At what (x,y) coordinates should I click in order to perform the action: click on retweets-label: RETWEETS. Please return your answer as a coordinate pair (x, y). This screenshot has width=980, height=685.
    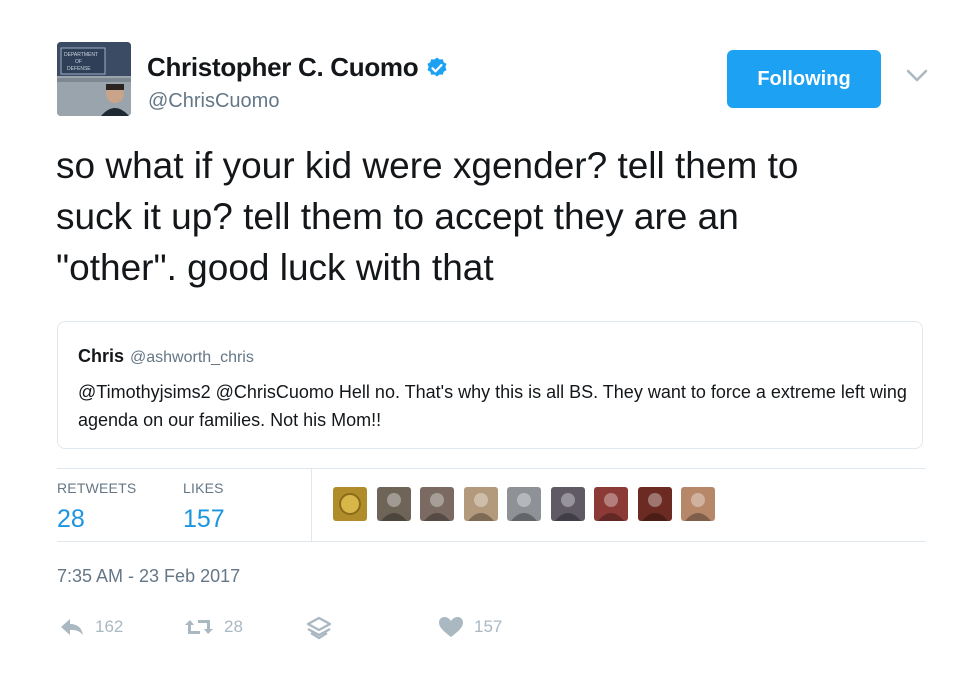
    Looking at the image, I should click on (97, 488).